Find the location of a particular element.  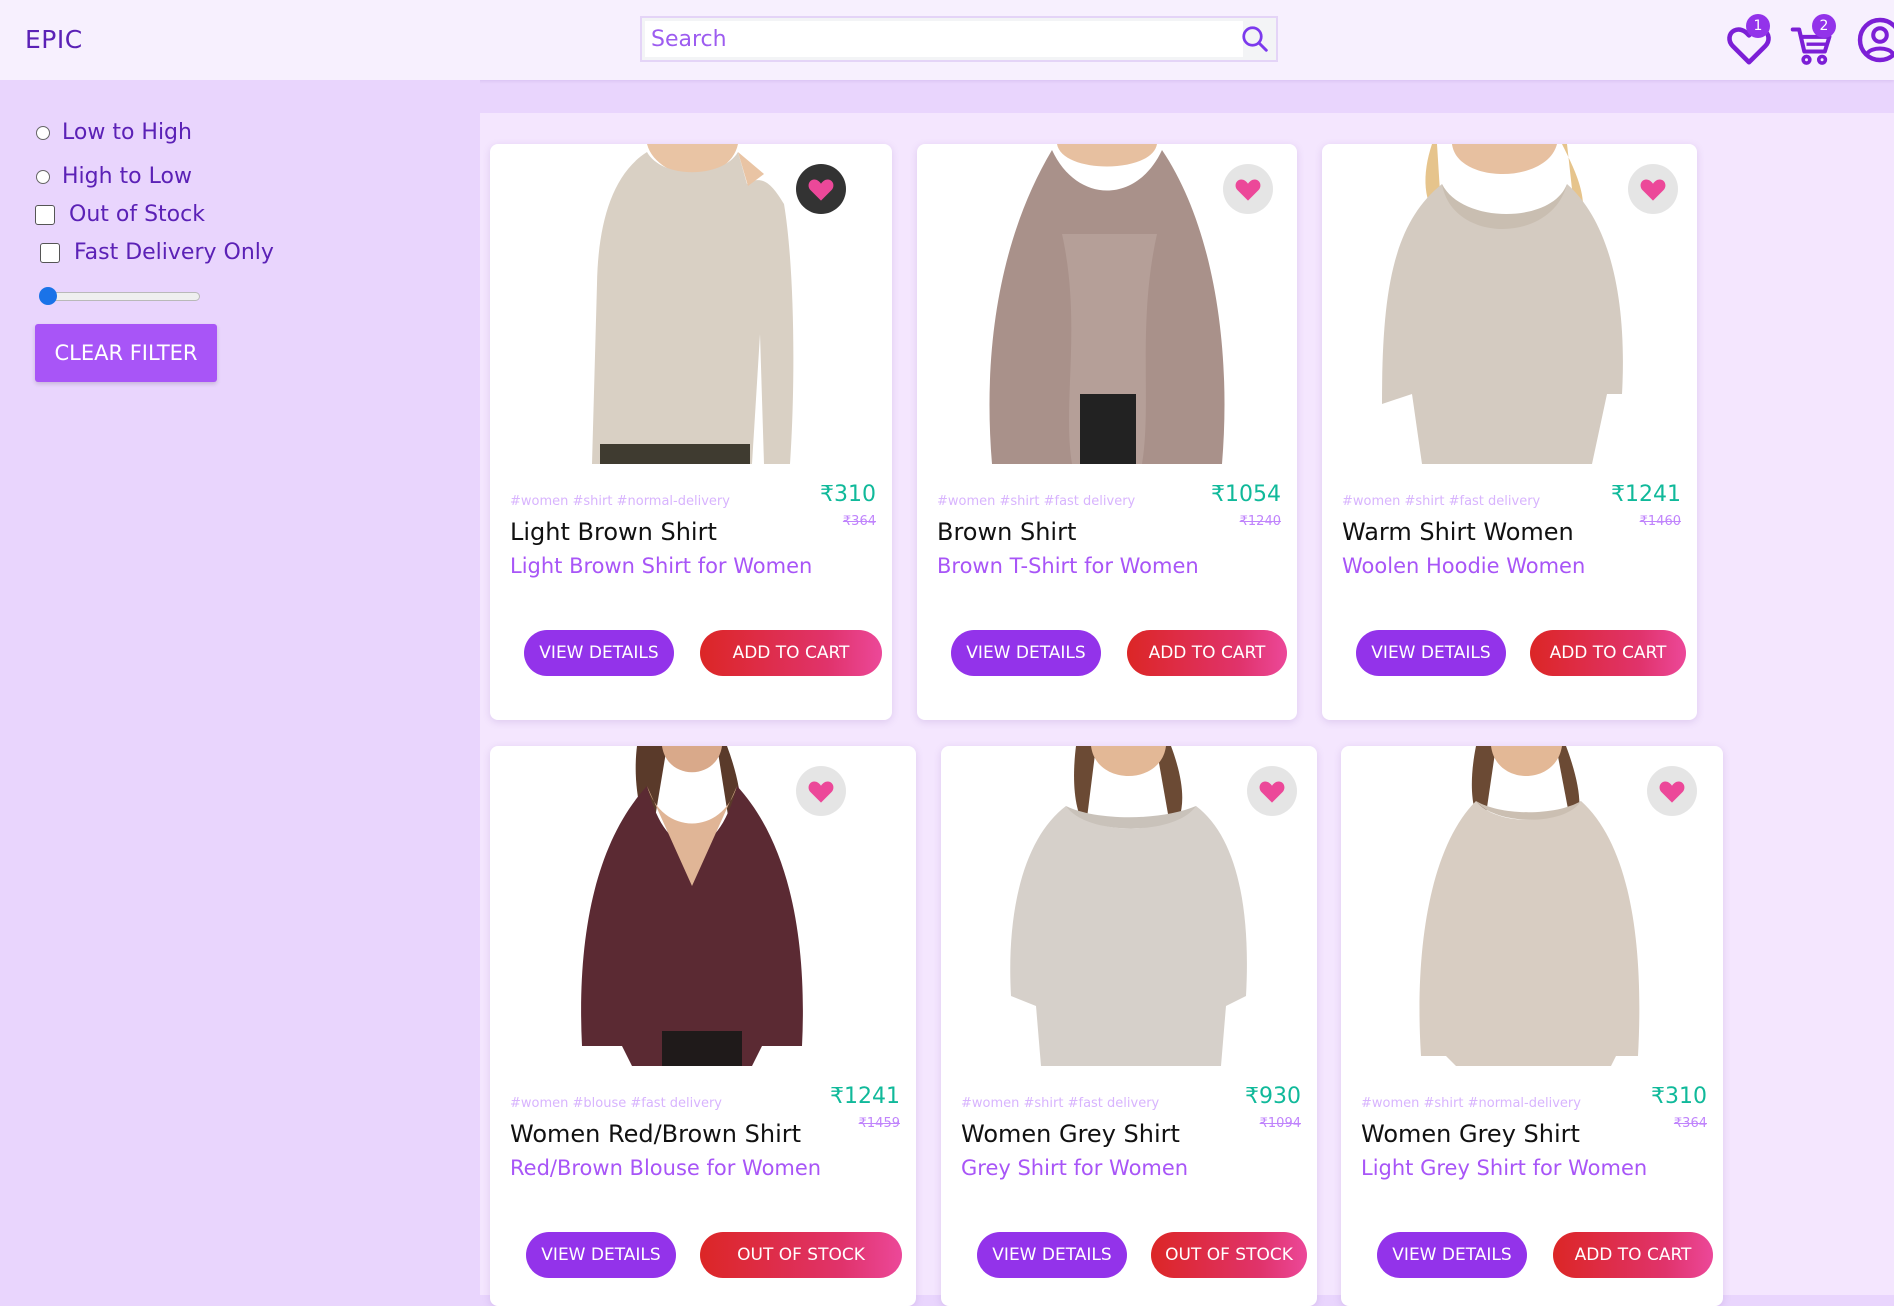

fast-delivery-filter: Fast Delivery Only is located at coordinates (157, 252).